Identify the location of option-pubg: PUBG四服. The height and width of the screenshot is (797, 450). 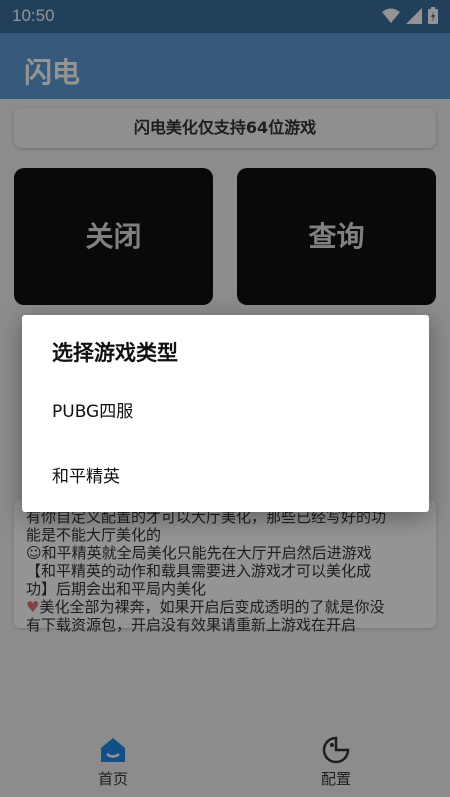
(92, 409).